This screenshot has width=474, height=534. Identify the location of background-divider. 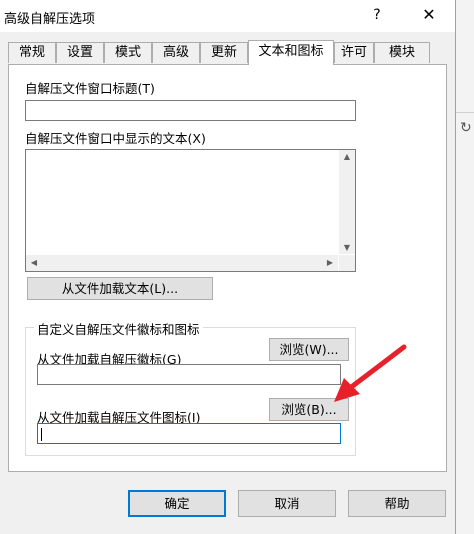
(464, 112).